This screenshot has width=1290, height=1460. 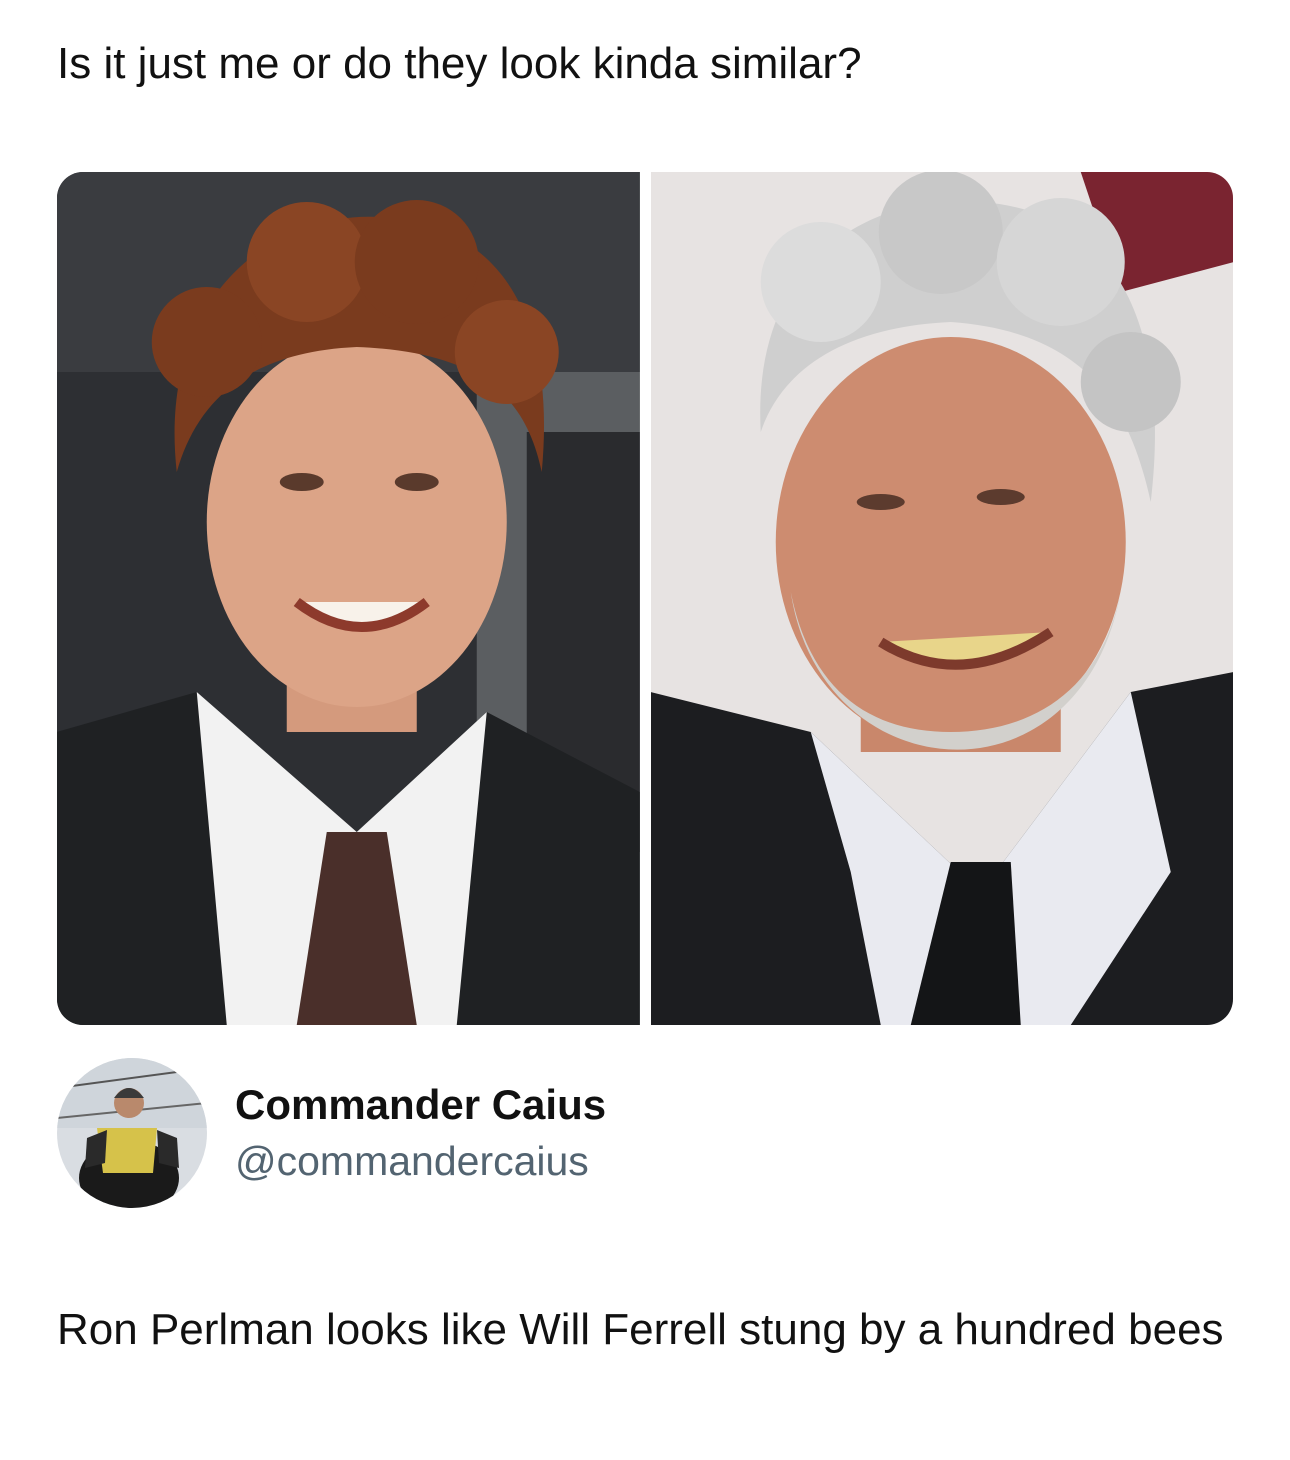 I want to click on avatar, so click(x=132, y=1133).